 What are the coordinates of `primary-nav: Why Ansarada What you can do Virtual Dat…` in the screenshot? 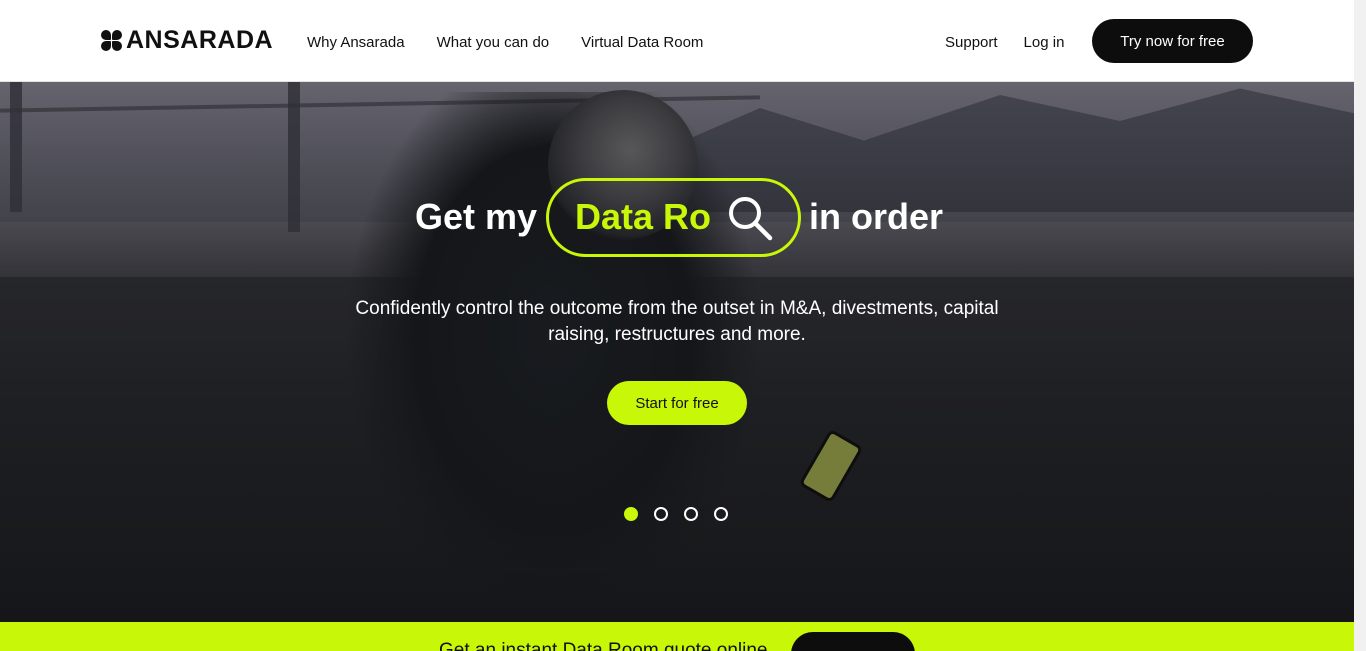 It's located at (505, 42).